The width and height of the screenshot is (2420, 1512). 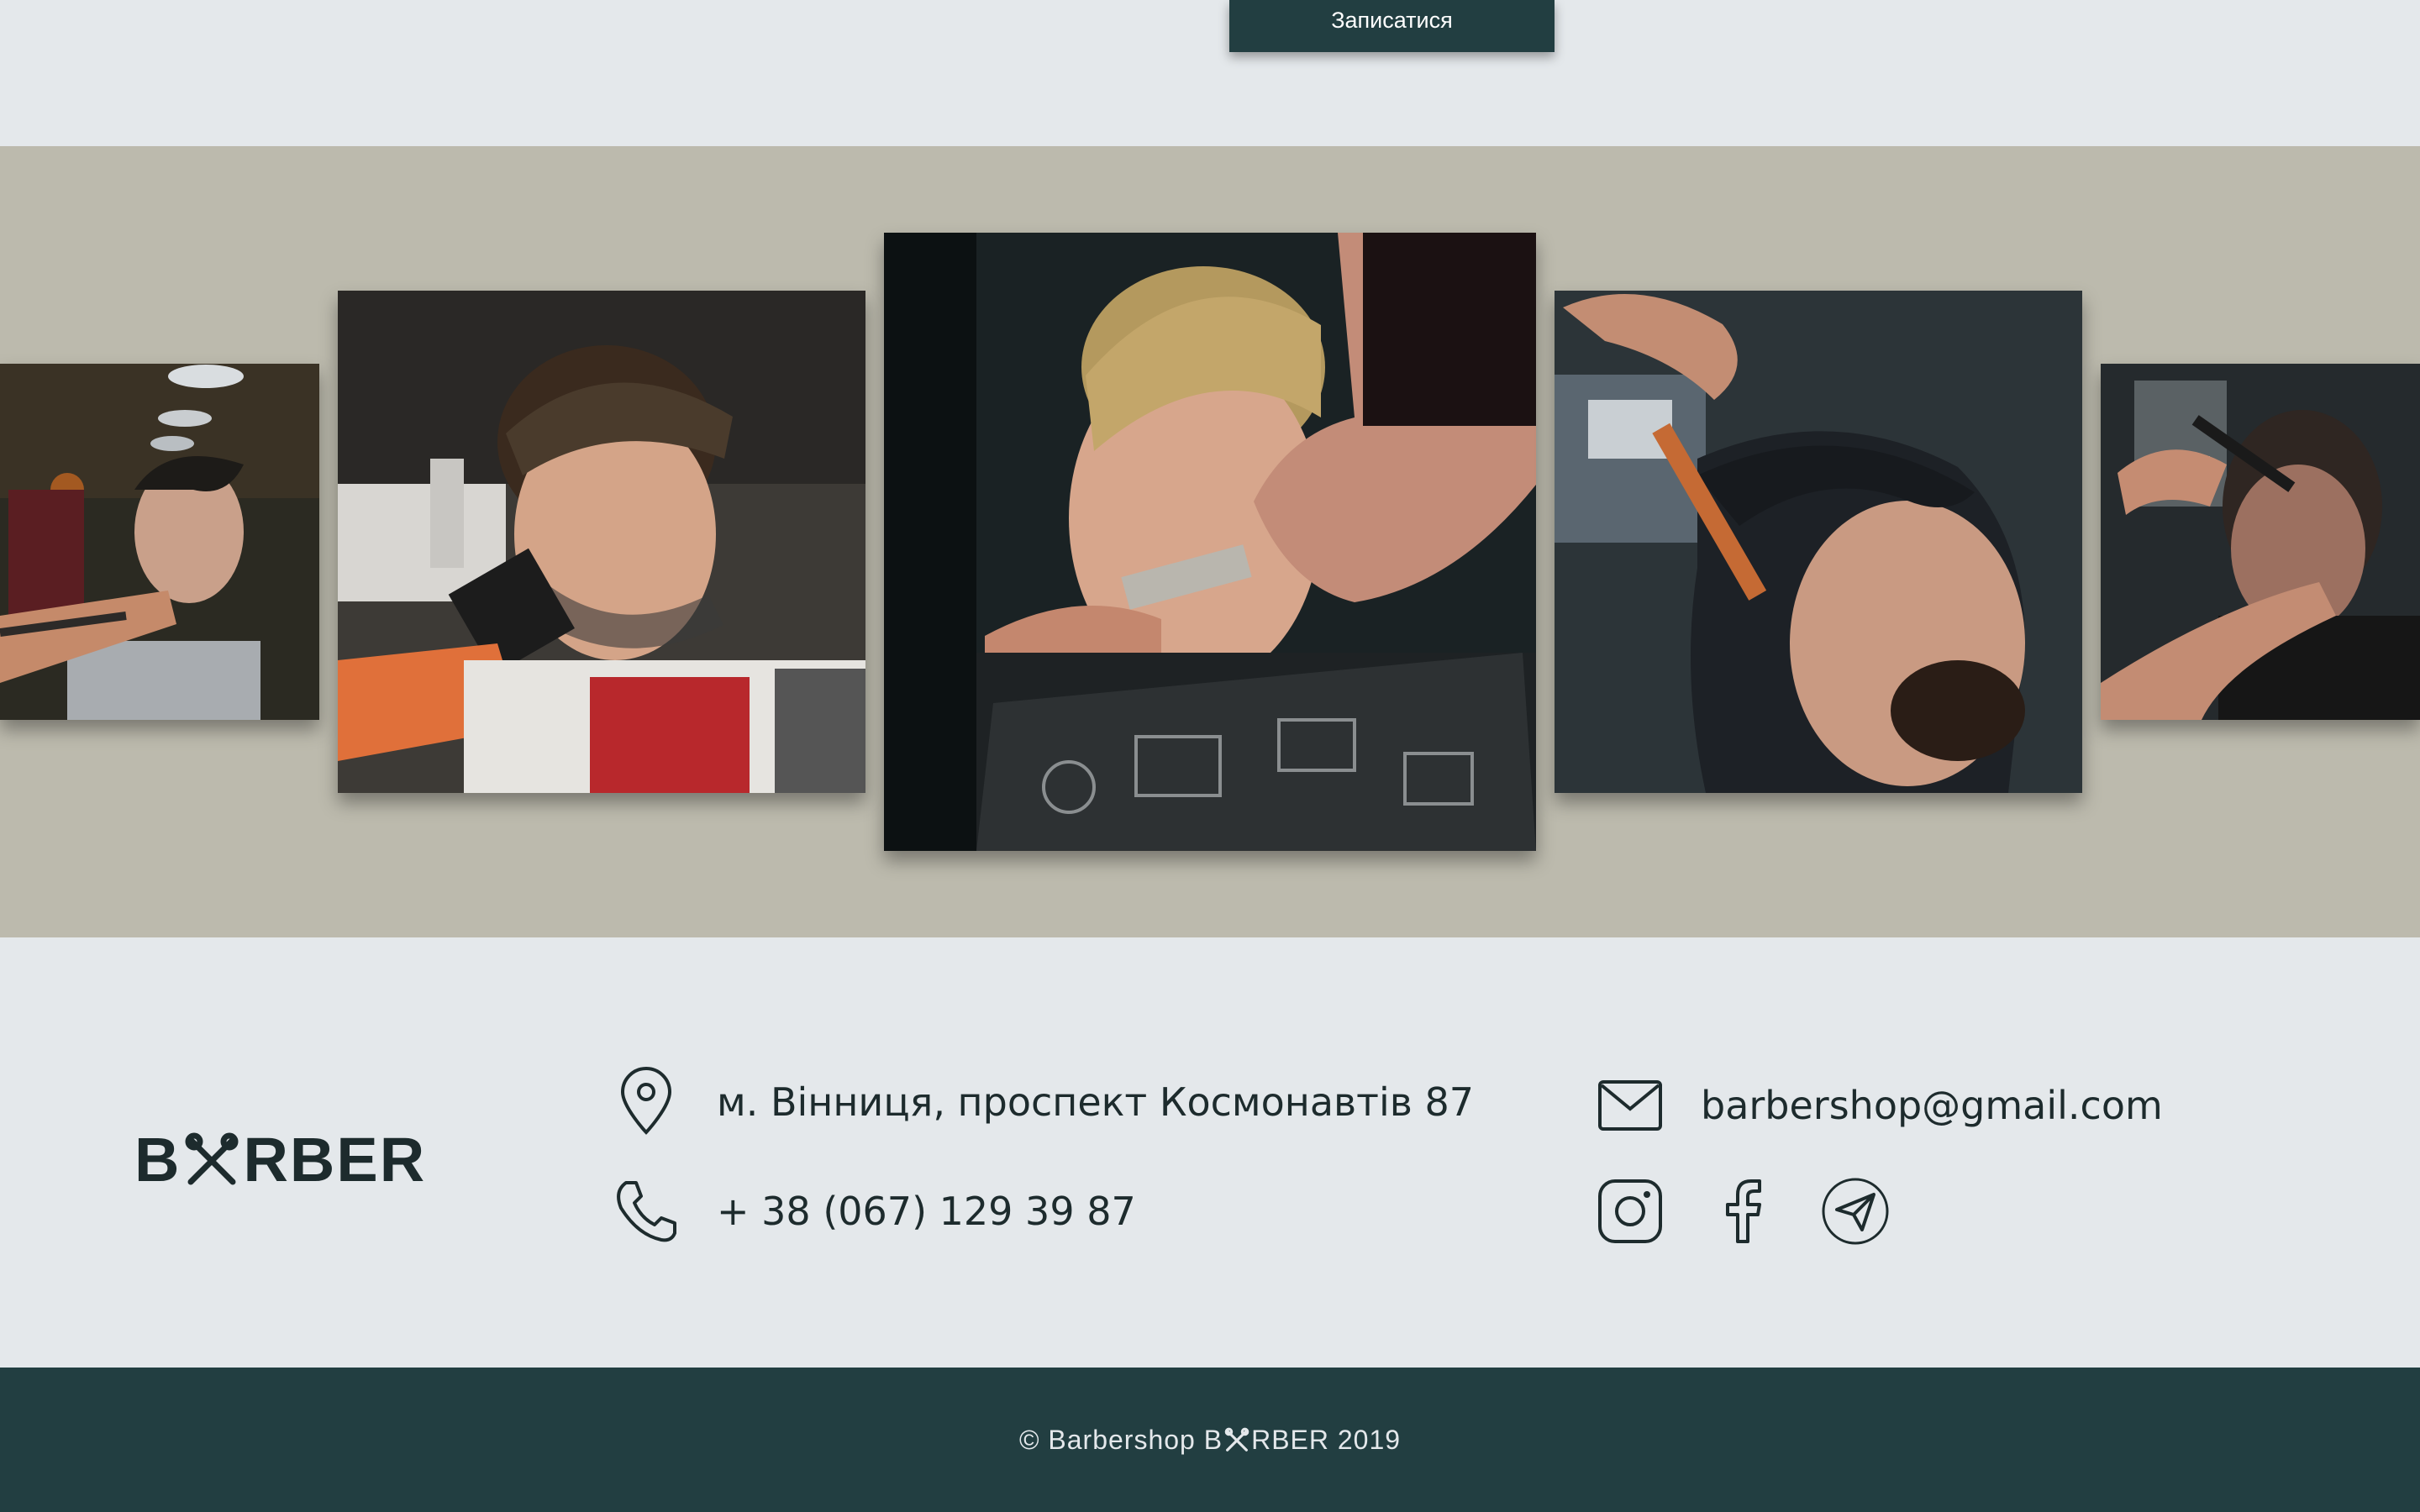 I want to click on email-row: barbershop@gmail.com, so click(x=1879, y=1105).